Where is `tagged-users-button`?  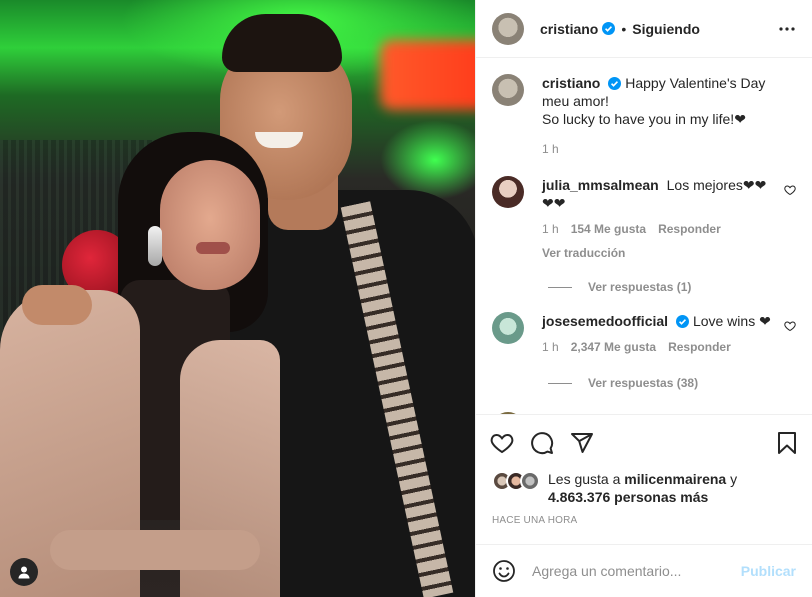 tagged-users-button is located at coordinates (24, 572).